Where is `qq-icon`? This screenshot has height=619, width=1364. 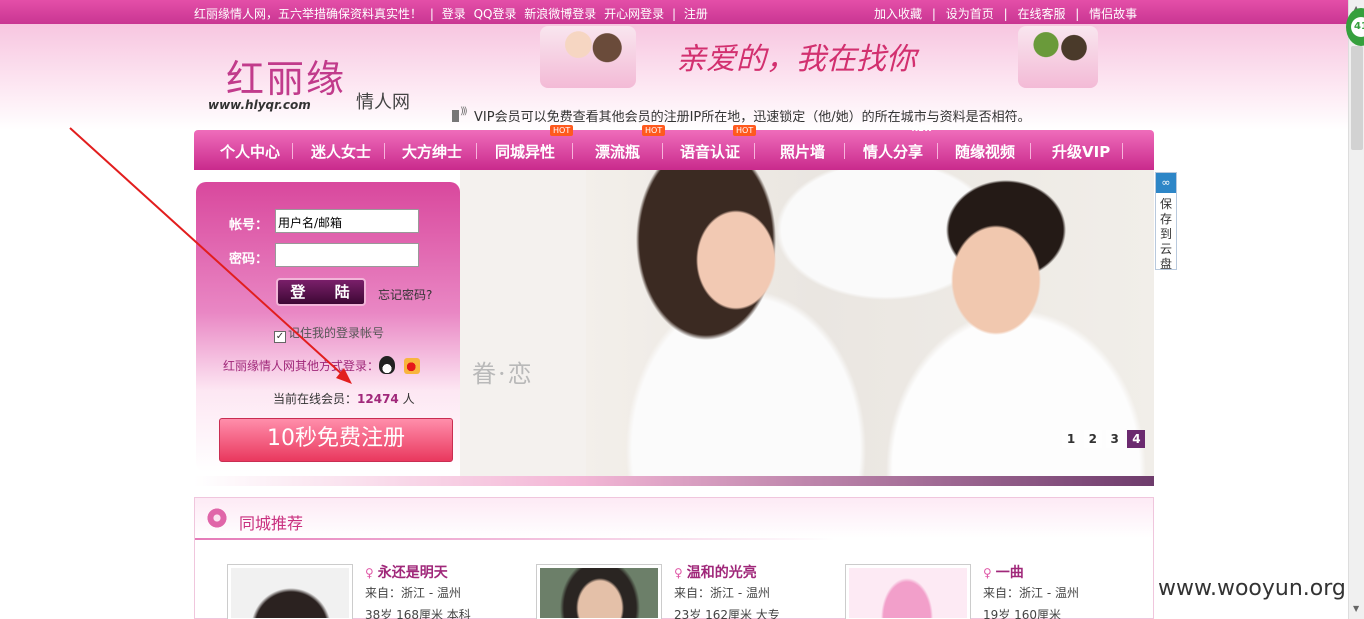
qq-icon is located at coordinates (387, 365).